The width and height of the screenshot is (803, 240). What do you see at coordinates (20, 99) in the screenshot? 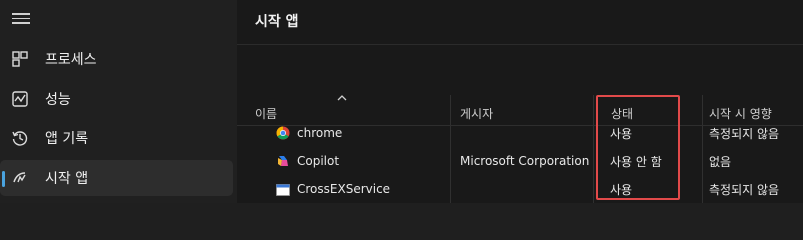
I see `performance-icon` at bounding box center [20, 99].